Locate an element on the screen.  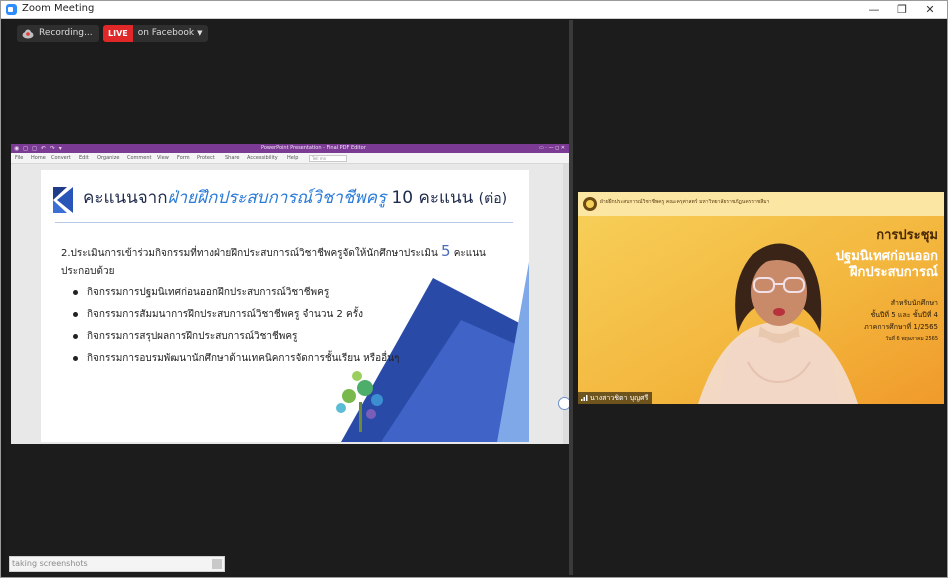
ppt-menu-organize: Organize is located at coordinates (108, 158).